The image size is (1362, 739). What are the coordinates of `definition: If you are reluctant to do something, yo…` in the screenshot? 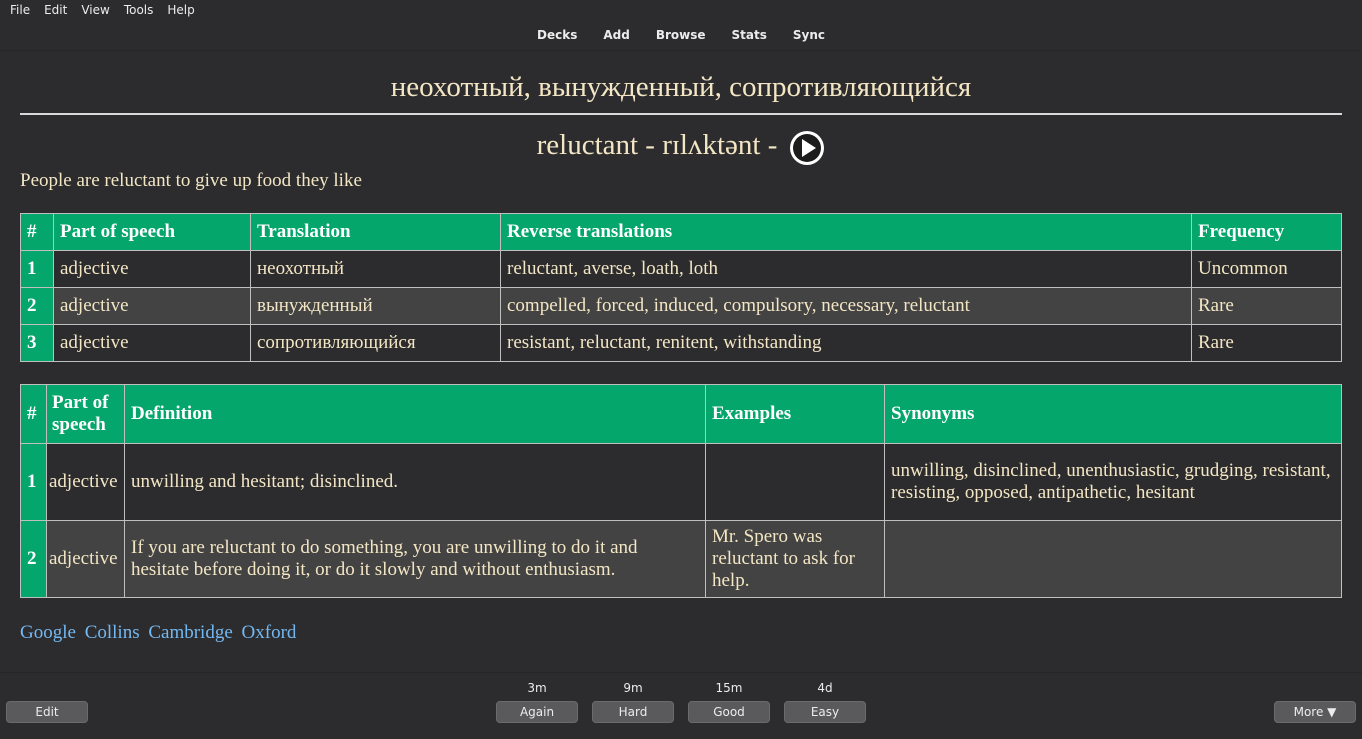 It's located at (415, 559).